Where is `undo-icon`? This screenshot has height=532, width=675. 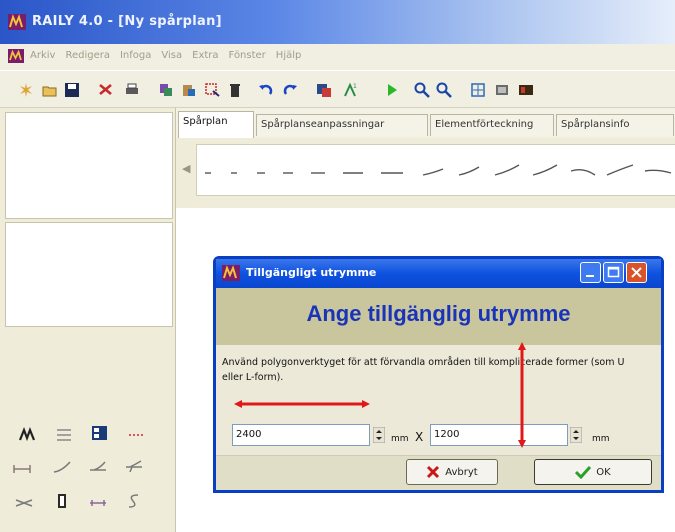
undo-icon is located at coordinates (266, 90).